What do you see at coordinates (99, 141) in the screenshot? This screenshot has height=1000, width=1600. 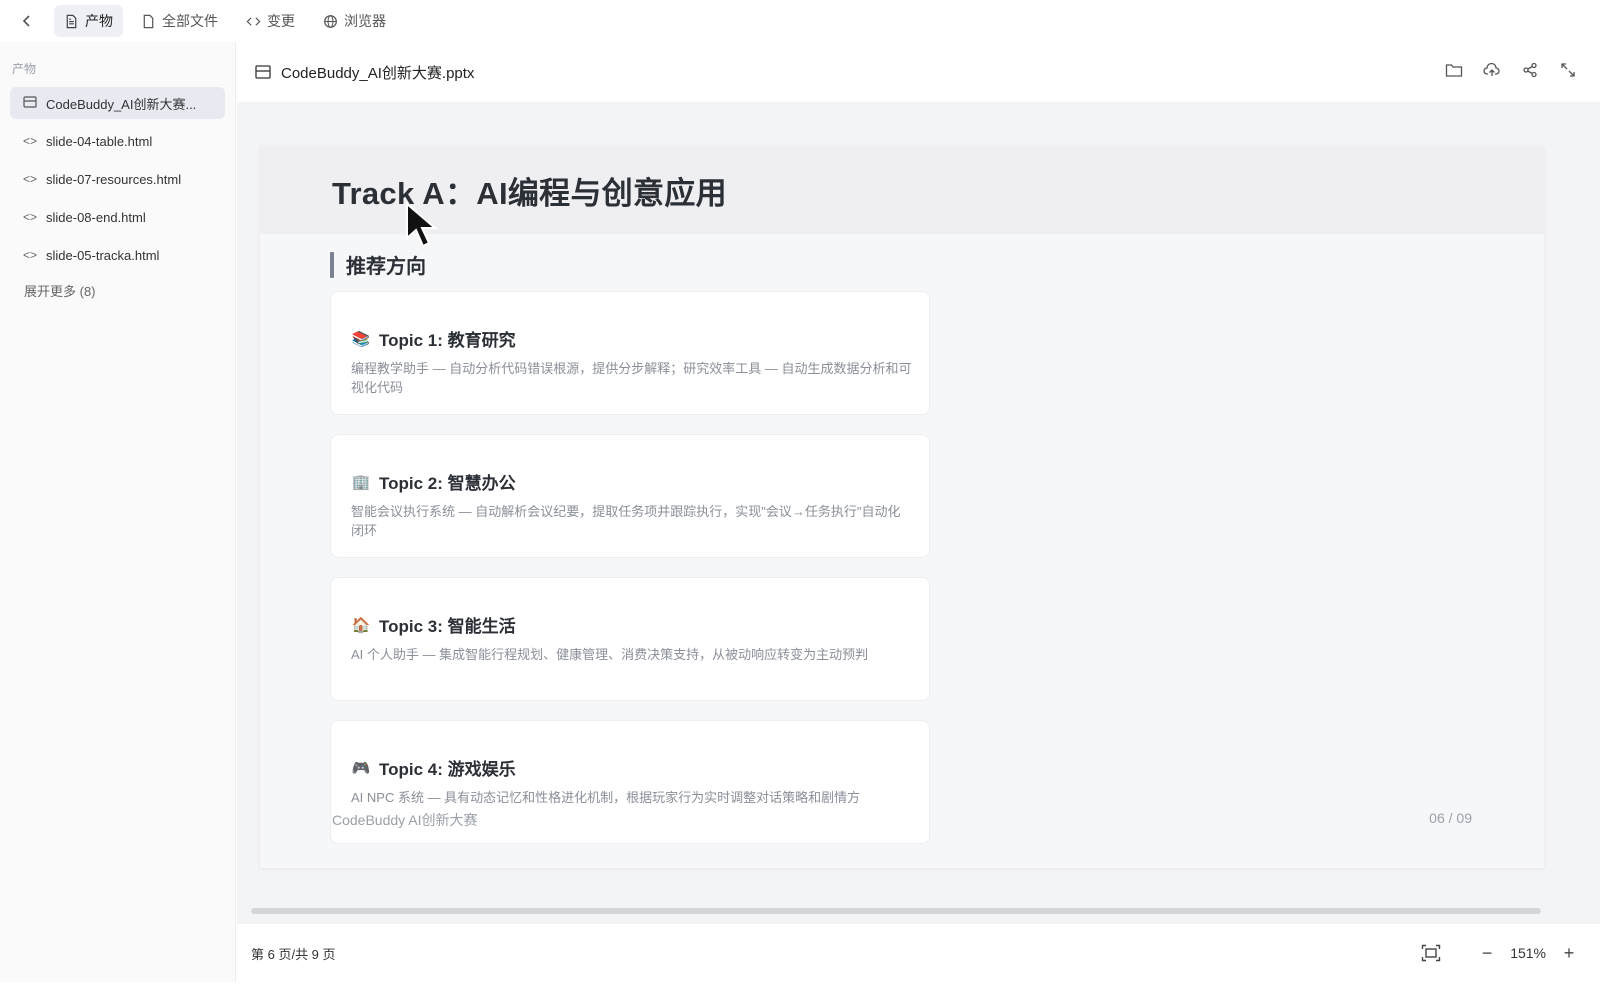 I see `file-label: slide-04-table.html` at bounding box center [99, 141].